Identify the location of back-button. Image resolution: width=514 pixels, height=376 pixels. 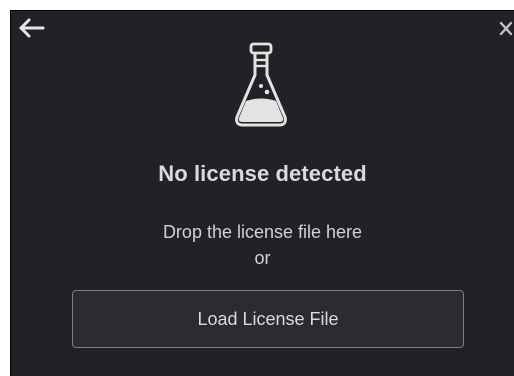
(32, 28).